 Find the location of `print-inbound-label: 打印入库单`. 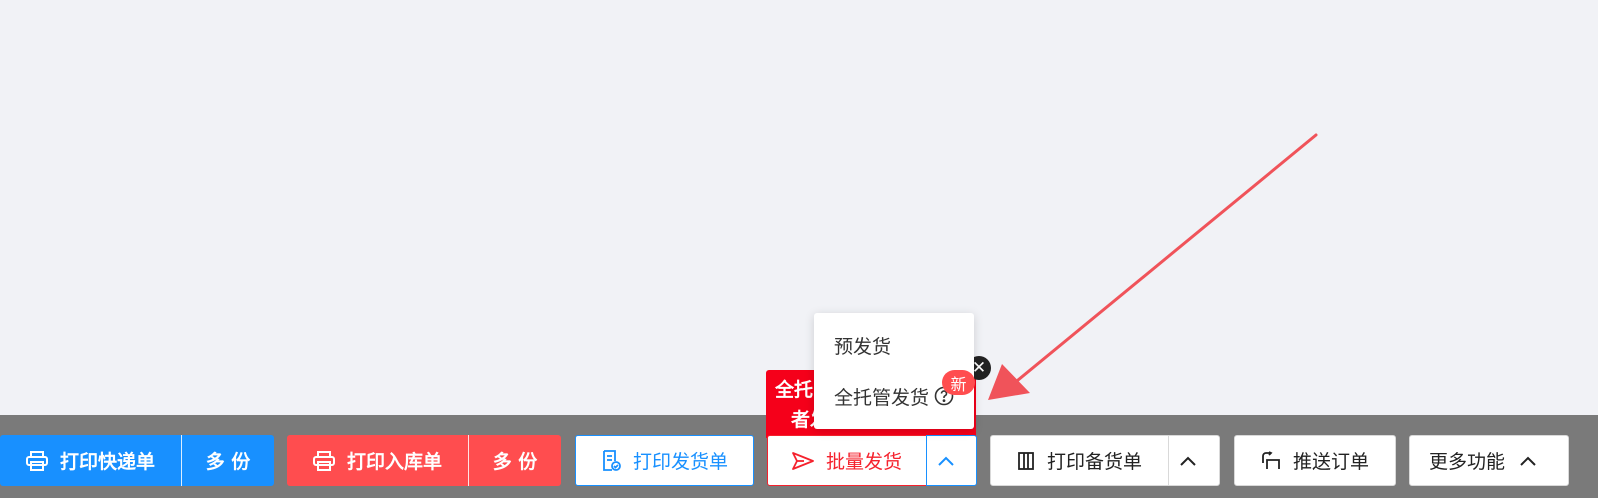

print-inbound-label: 打印入库单 is located at coordinates (394, 462).